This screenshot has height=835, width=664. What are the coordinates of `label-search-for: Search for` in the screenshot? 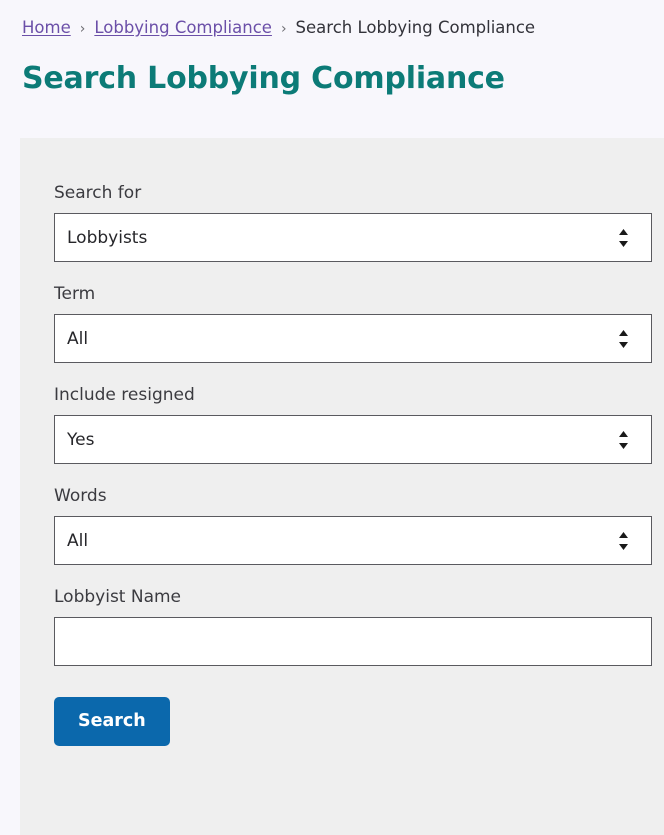 It's located at (98, 193).